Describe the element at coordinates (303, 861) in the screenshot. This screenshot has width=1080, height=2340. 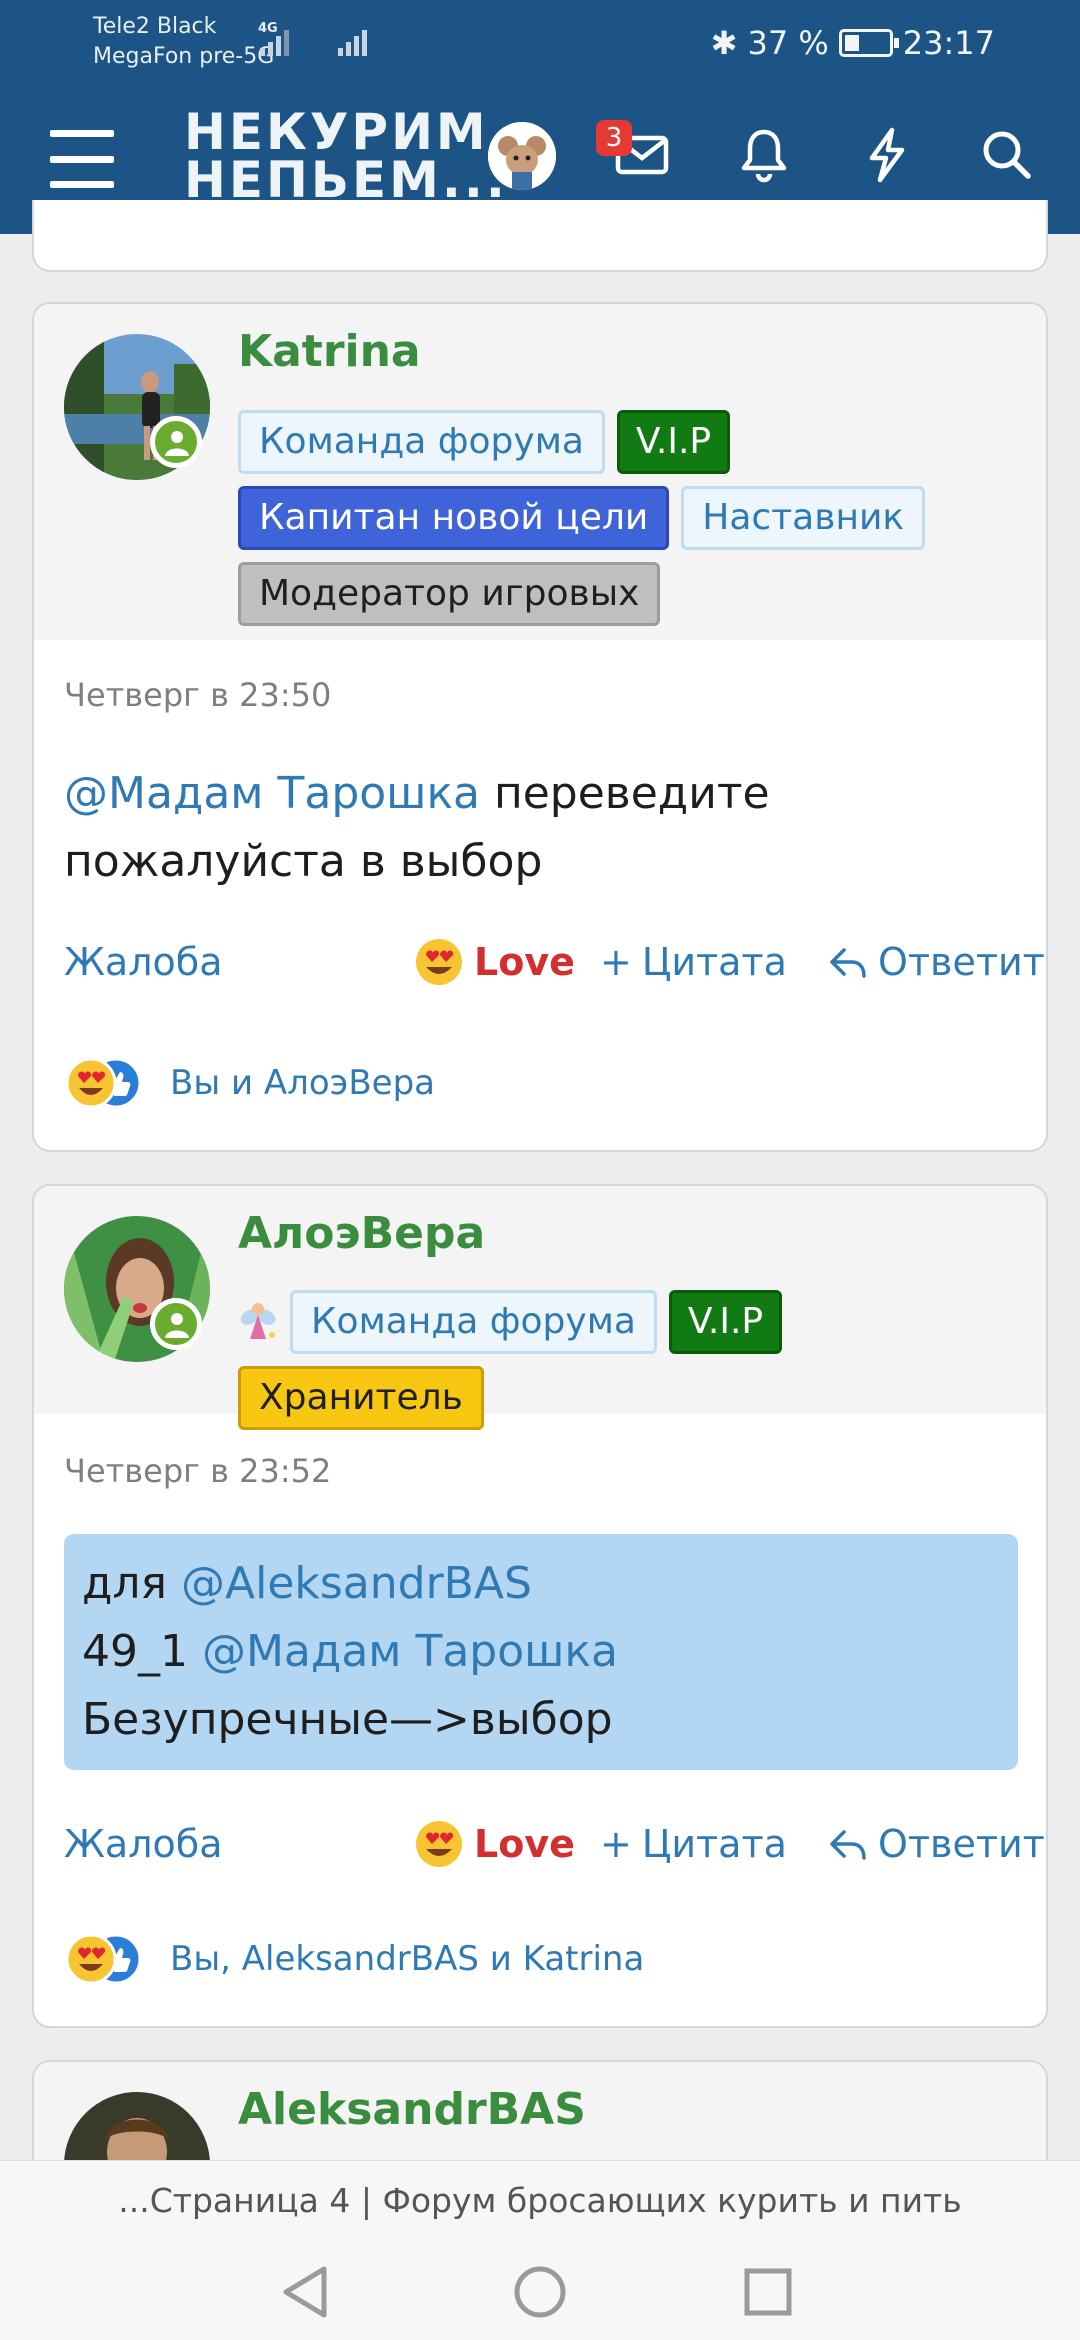
I see `message-text-2: пожалуйста в выбор` at that location.